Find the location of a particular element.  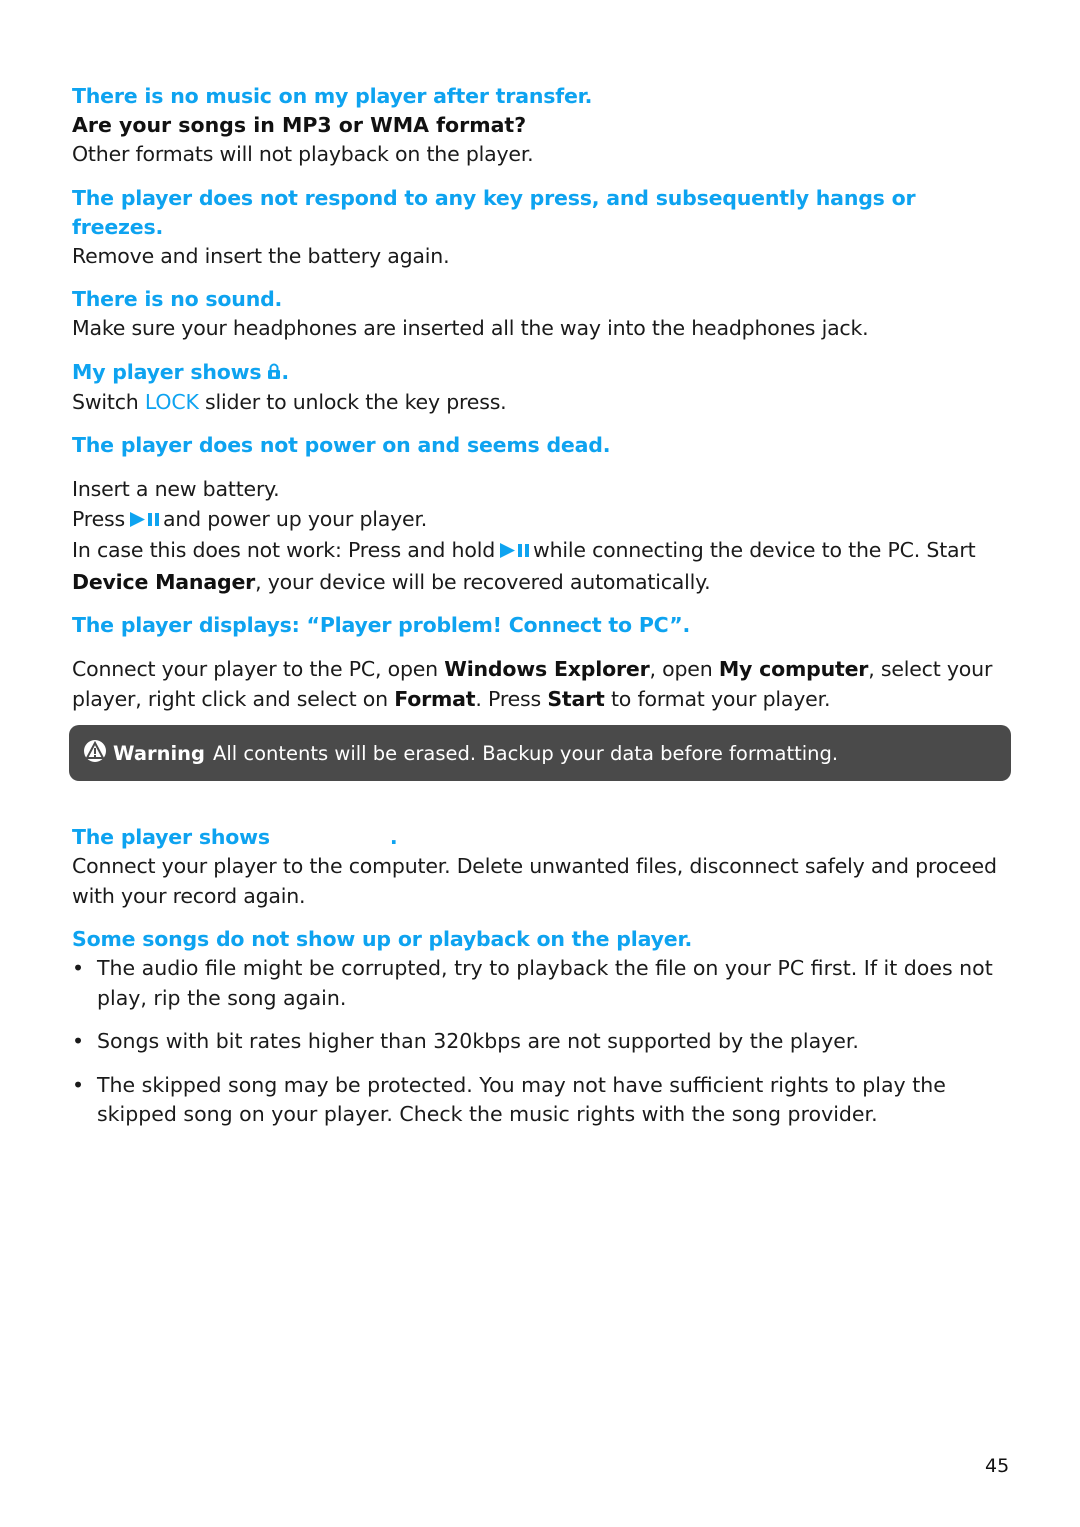

body-text: . Press is located at coordinates (511, 698).